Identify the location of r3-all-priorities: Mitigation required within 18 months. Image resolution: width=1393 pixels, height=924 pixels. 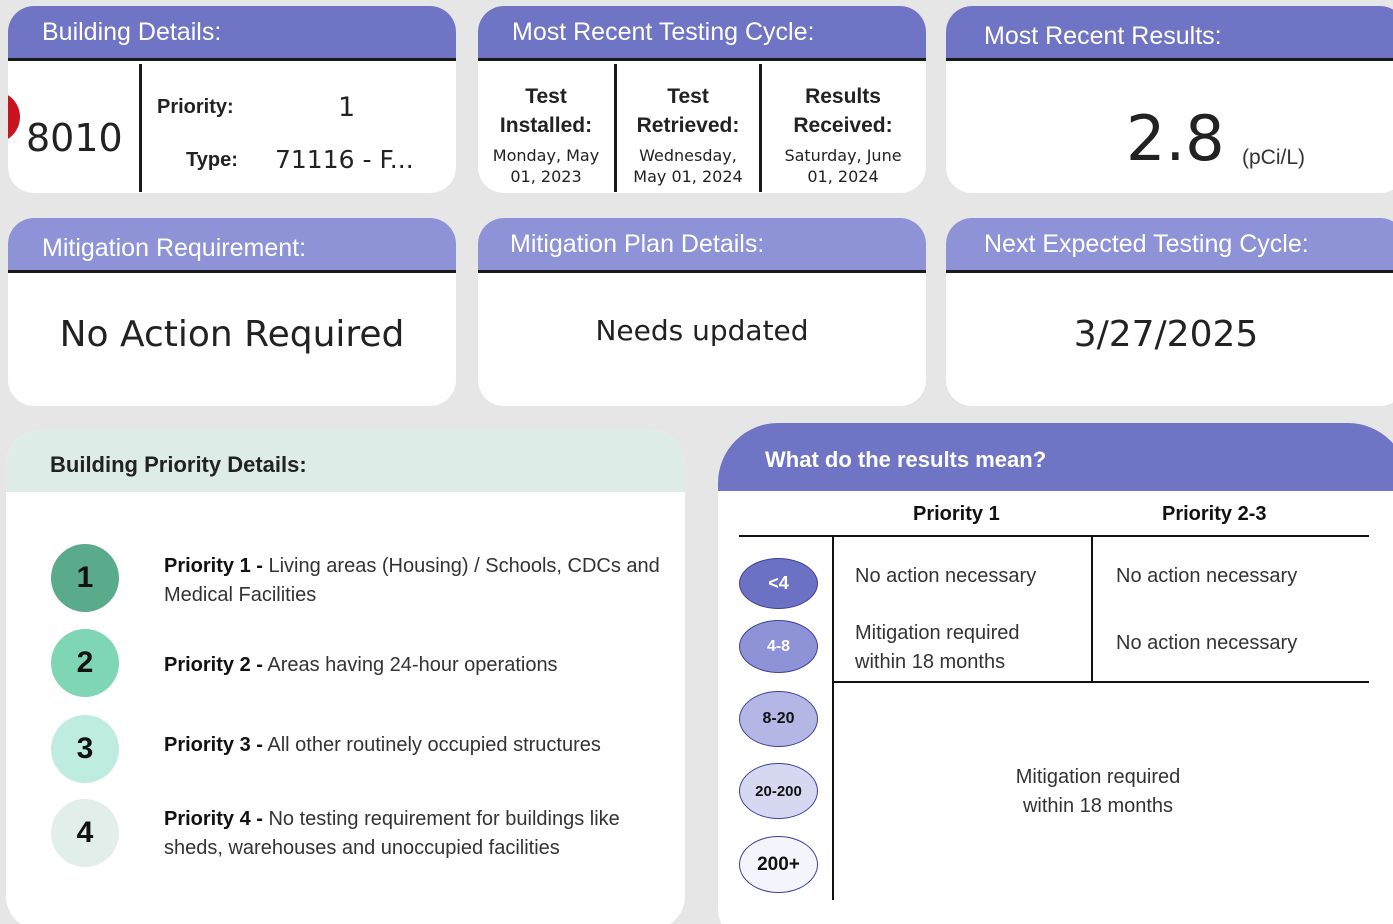
(1098, 792).